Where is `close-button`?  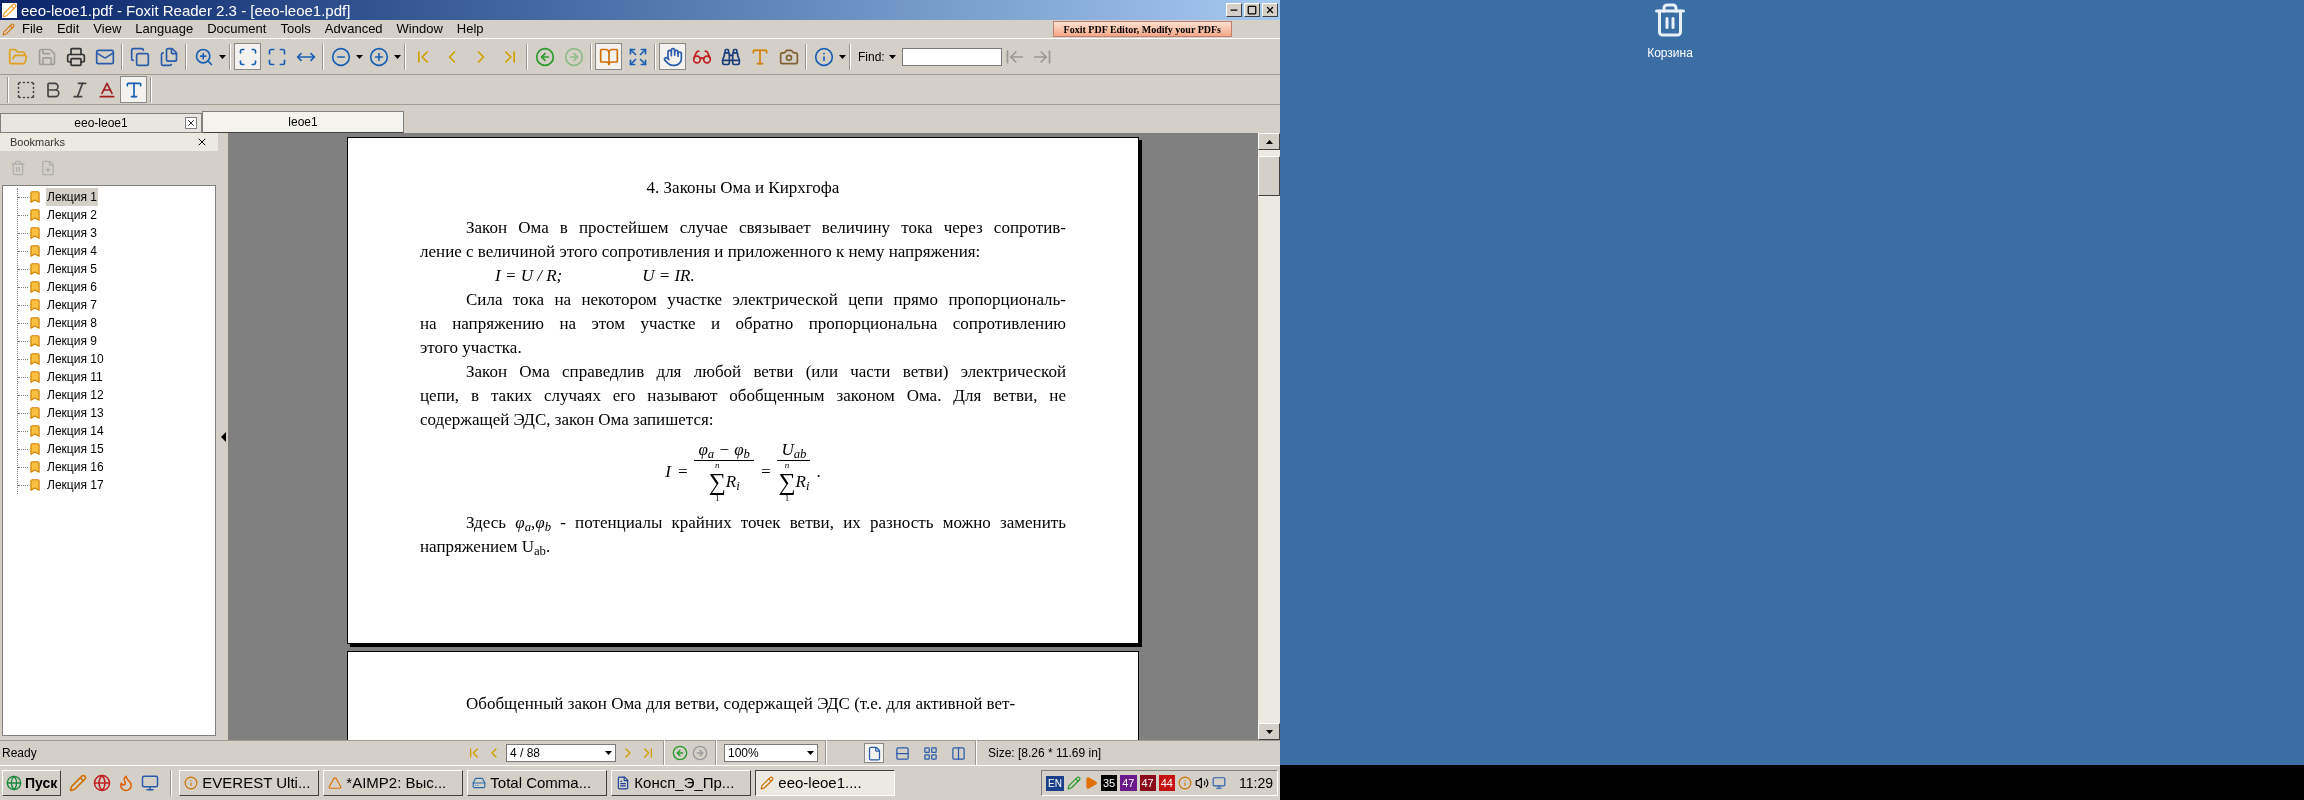 close-button is located at coordinates (1270, 10).